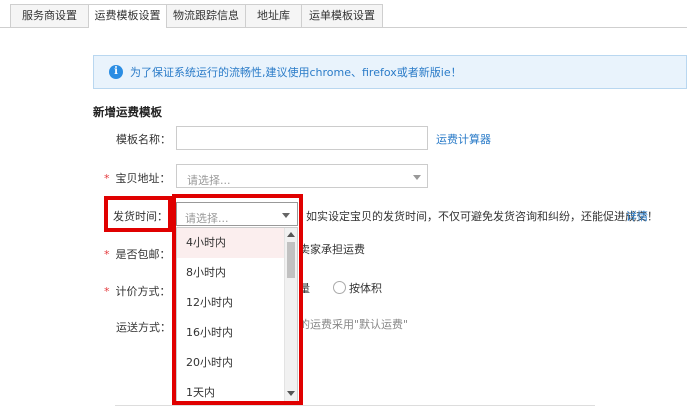 Image resolution: width=687 pixels, height=410 pixels. I want to click on address-label: * 宝贝地址：, so click(137, 178).